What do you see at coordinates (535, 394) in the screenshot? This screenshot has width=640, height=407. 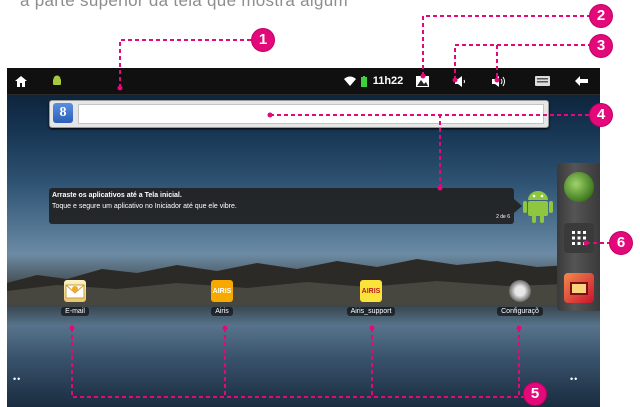 I see `callout-5: 5` at bounding box center [535, 394].